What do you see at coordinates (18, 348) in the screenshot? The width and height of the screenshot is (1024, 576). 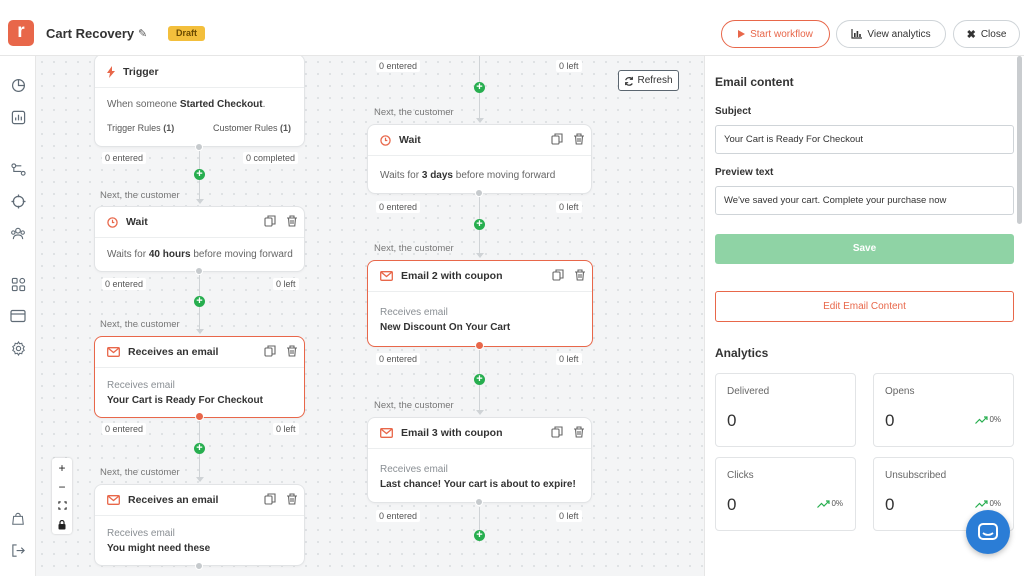 I see `settings-gear-icon` at bounding box center [18, 348].